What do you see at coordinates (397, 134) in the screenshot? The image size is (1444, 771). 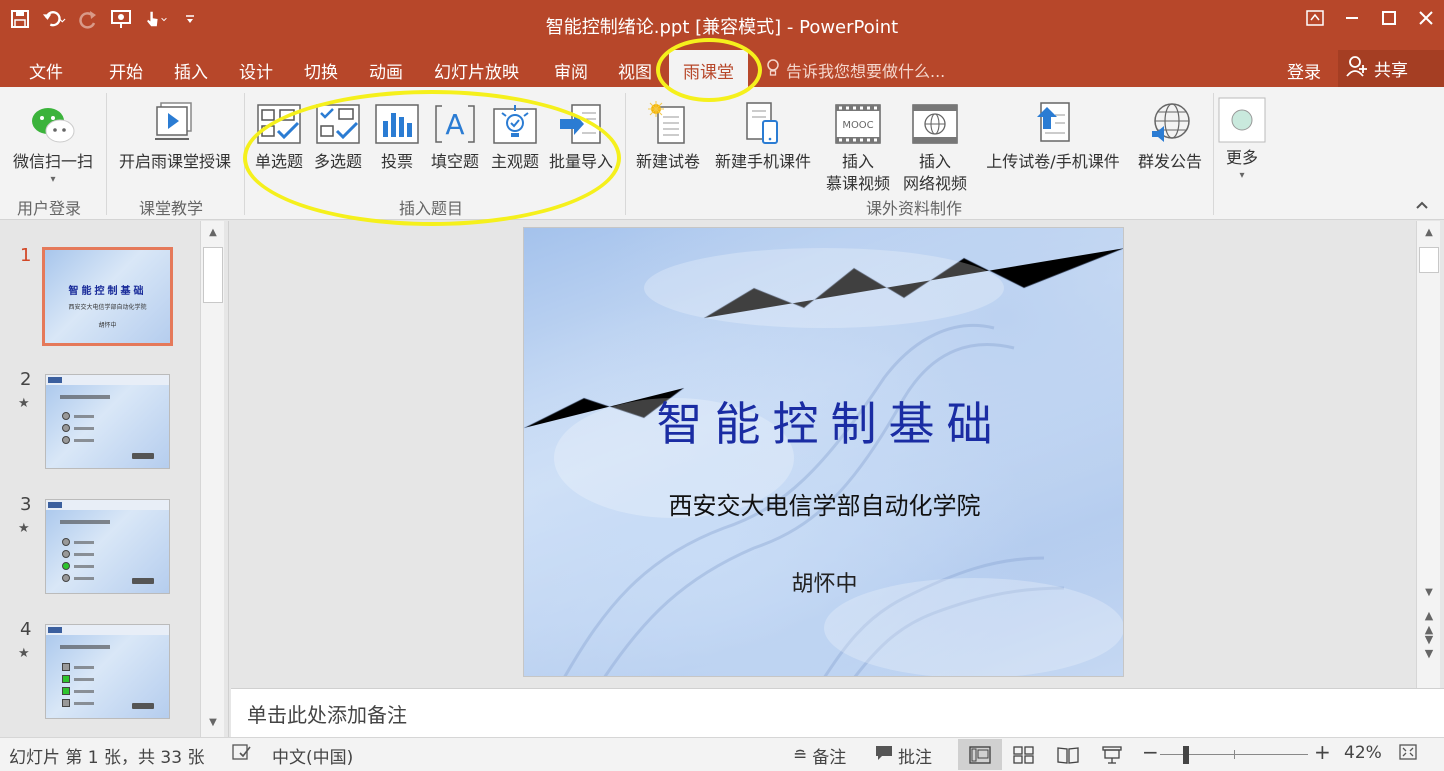 I see `vote-button: 投票` at bounding box center [397, 134].